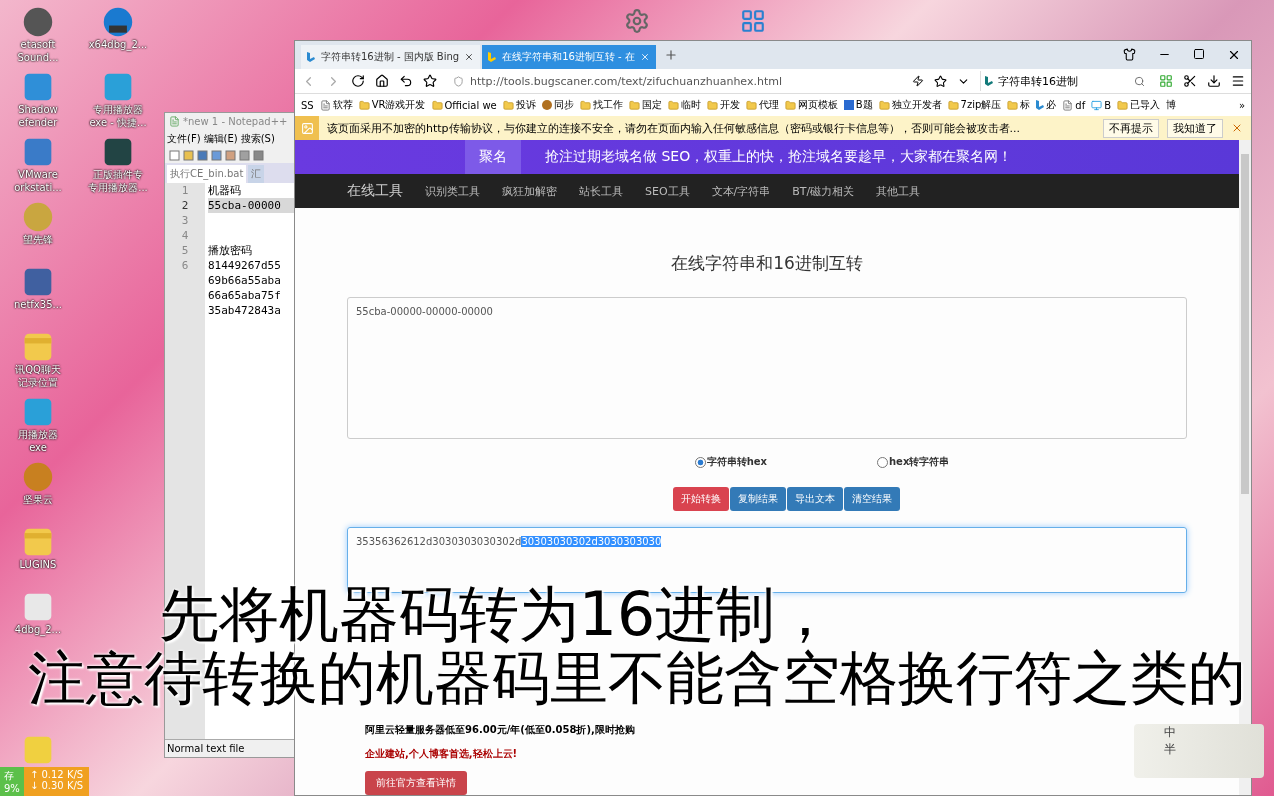  I want to click on bookmark: 投诉, so click(519, 105).